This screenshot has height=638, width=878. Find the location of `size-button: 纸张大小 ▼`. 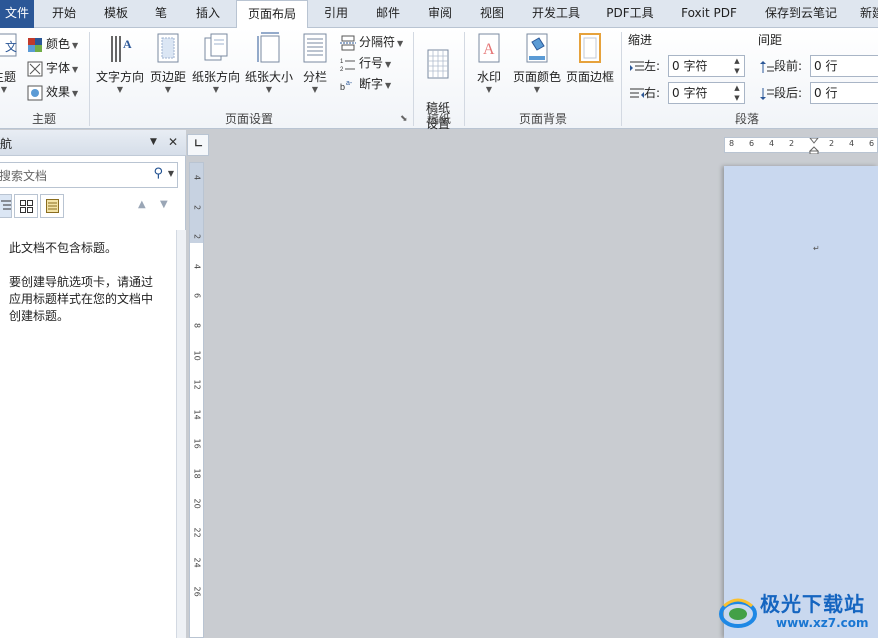

size-button: 纸张大小 ▼ is located at coordinates (269, 63).